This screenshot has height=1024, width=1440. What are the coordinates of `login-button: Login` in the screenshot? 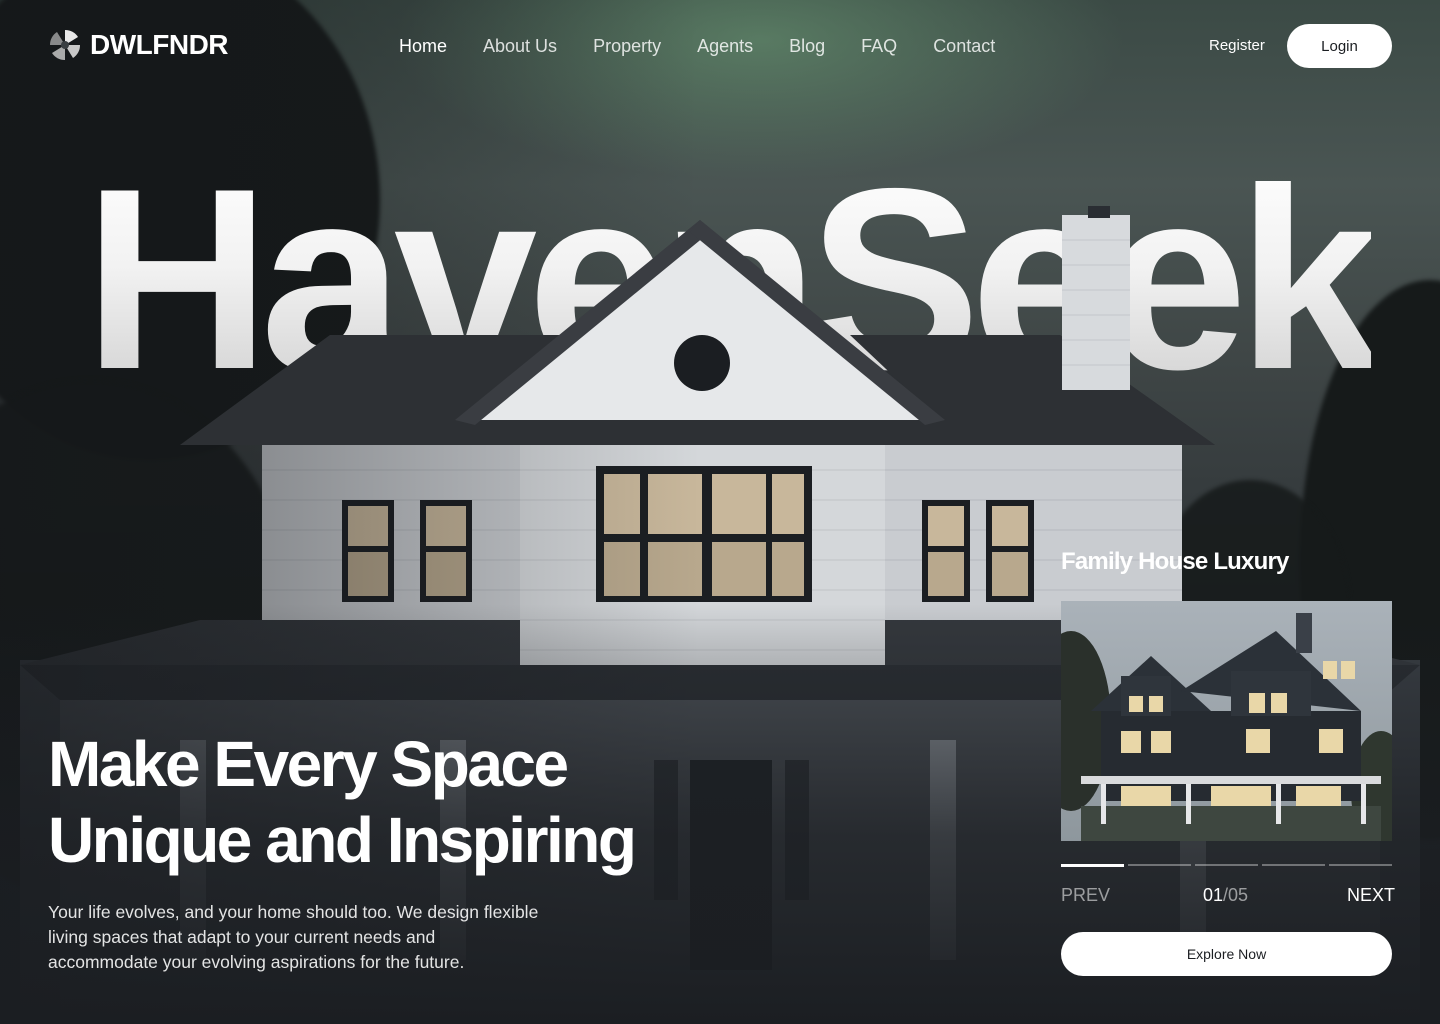 It's located at (1339, 46).